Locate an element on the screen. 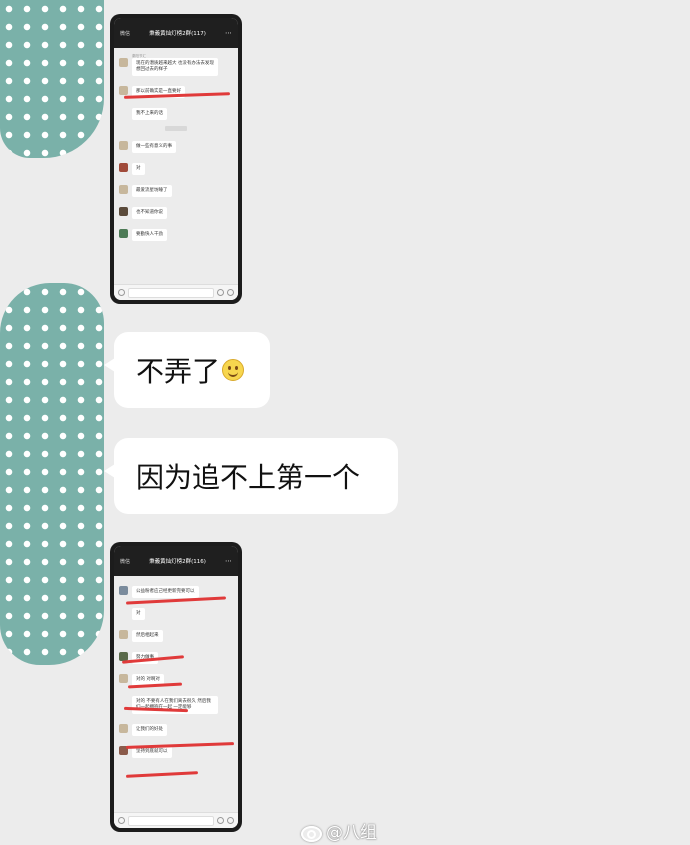  list-item: 然后相起来 is located at coordinates (176, 634).